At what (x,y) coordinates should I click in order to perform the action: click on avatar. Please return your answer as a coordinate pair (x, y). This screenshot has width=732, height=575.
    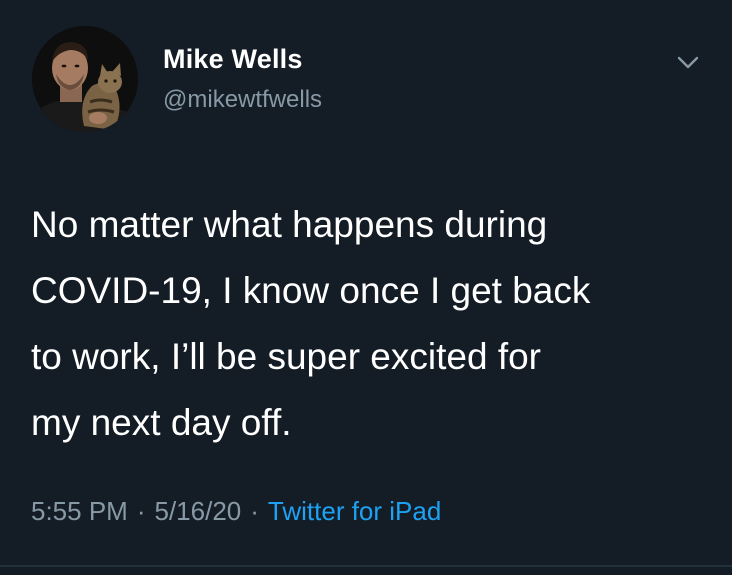
    Looking at the image, I should click on (85, 79).